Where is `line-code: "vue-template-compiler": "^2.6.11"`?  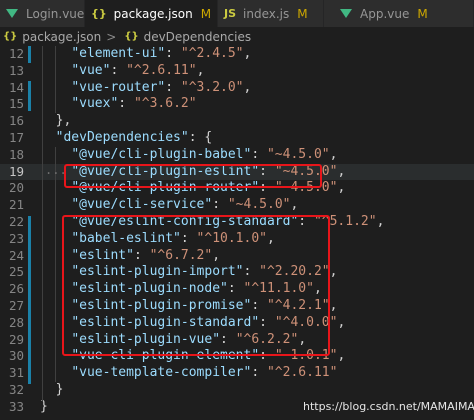 line-code: "vue-template-compiler": "^2.6.11" is located at coordinates (188, 373).